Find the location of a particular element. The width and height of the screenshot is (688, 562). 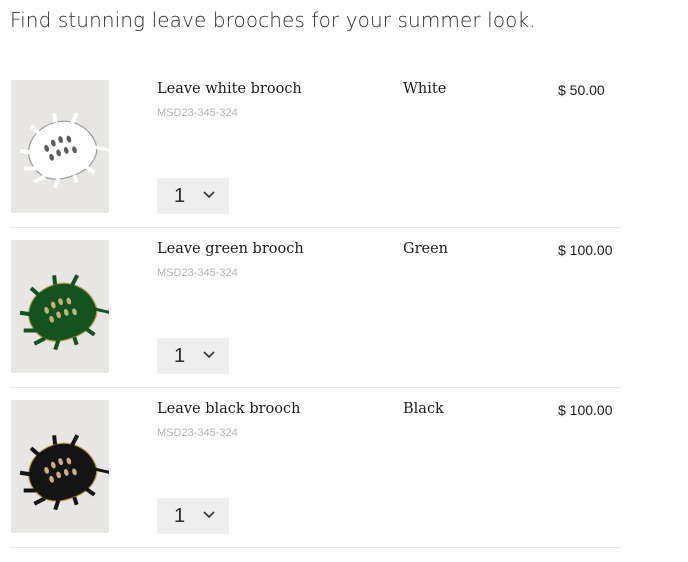

product-name: Leave white brooch is located at coordinates (229, 89).